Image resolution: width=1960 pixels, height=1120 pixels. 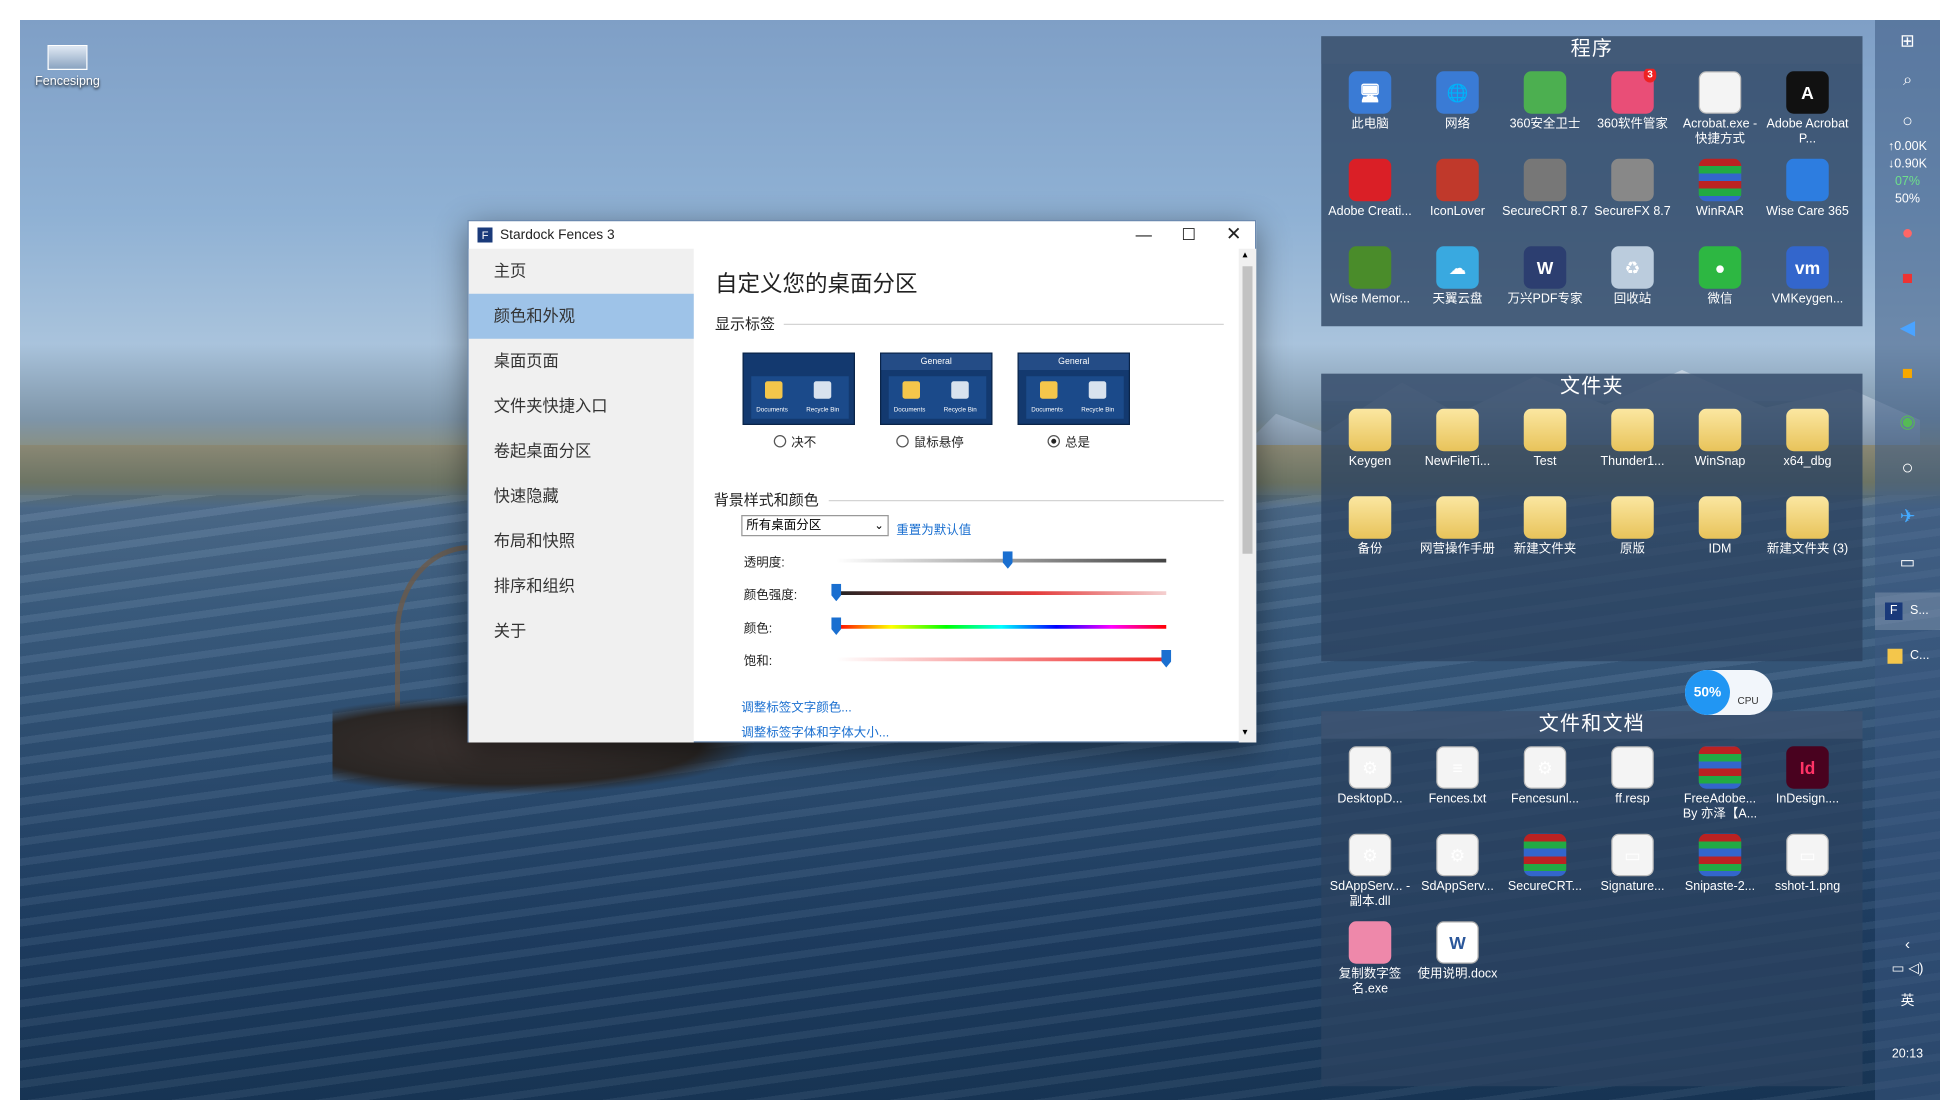 I want to click on color-slider-track, so click(x=1001, y=627).